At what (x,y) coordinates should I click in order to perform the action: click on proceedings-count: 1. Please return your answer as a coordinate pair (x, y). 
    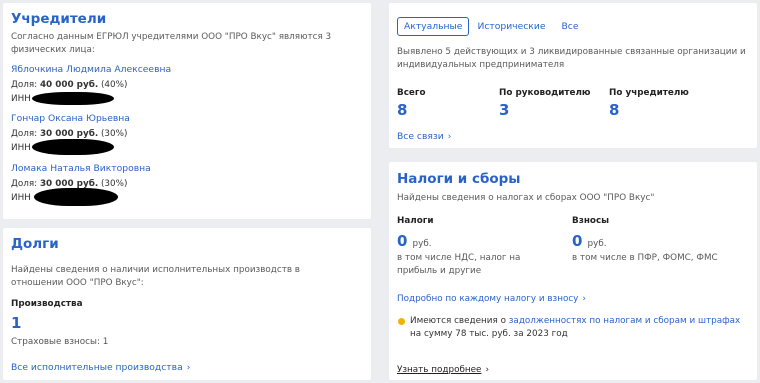
    Looking at the image, I should click on (16, 323).